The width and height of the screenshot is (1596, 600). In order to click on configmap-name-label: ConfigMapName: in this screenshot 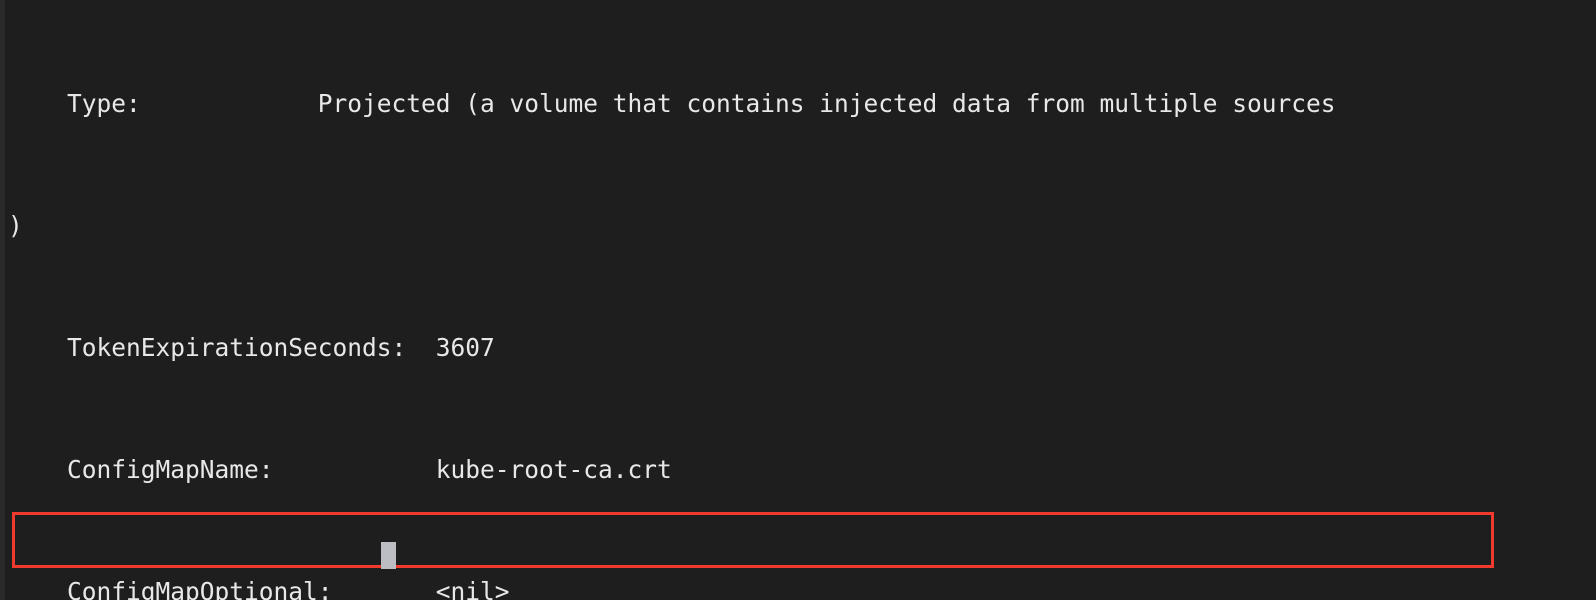, I will do `click(141, 469)`.